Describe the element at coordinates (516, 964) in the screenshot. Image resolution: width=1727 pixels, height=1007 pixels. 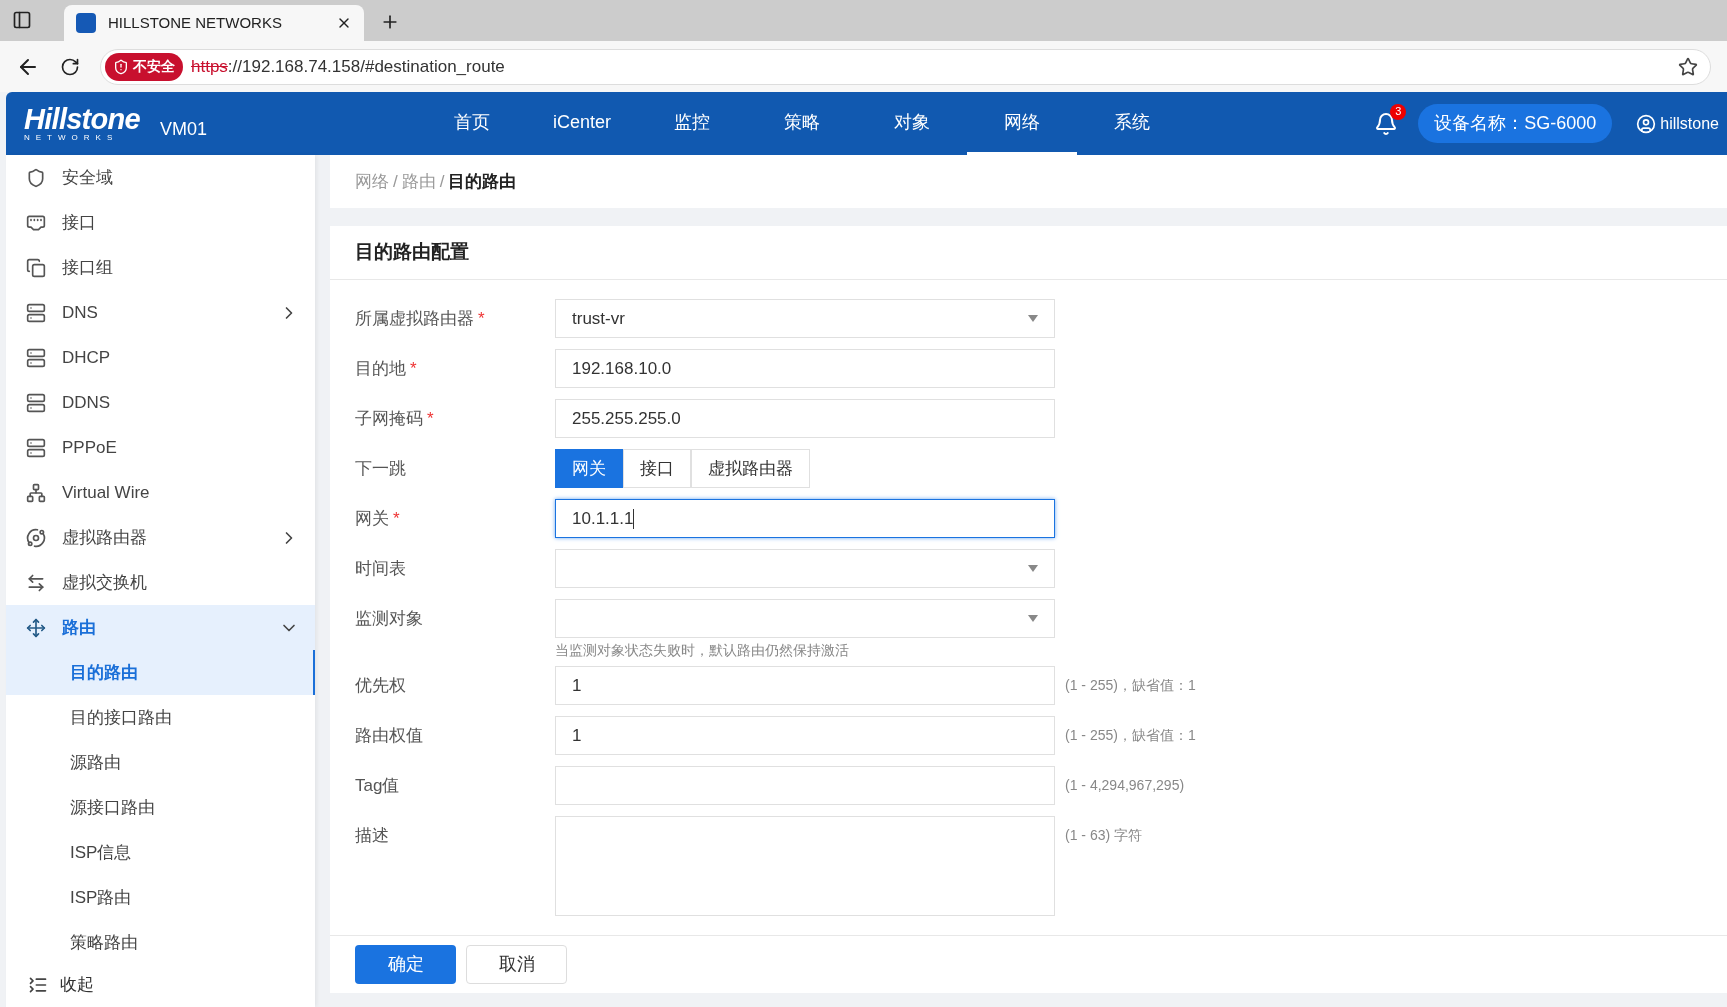
I see `cancel-button: 取消` at that location.